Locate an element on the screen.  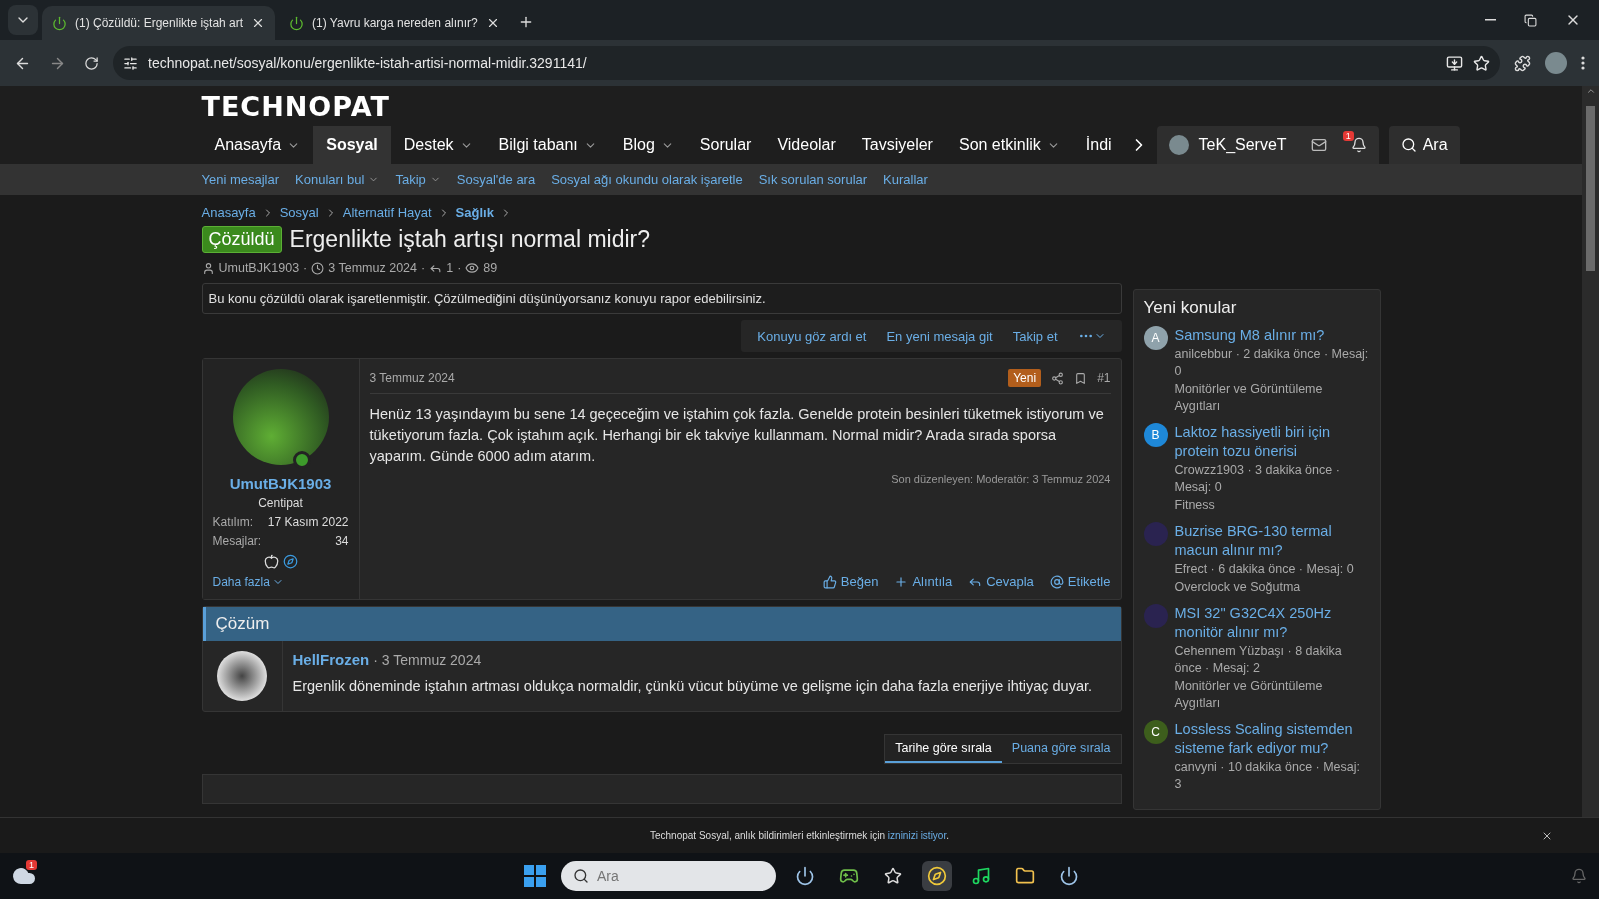
reload-icon is located at coordinates (91, 63).